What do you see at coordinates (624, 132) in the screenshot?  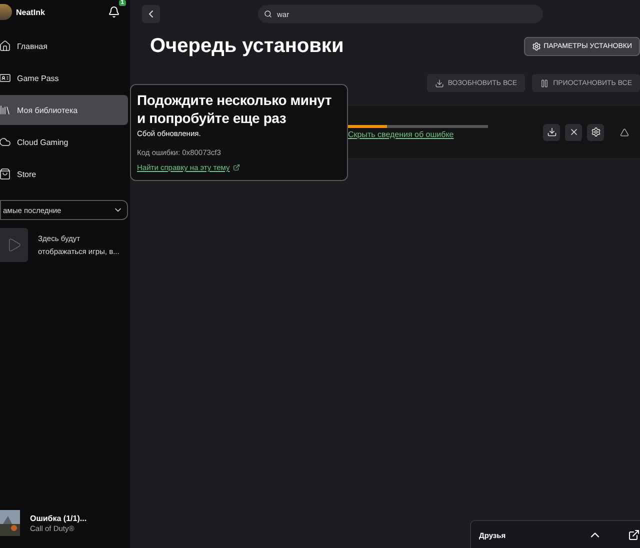 I see `collapse-icon` at bounding box center [624, 132].